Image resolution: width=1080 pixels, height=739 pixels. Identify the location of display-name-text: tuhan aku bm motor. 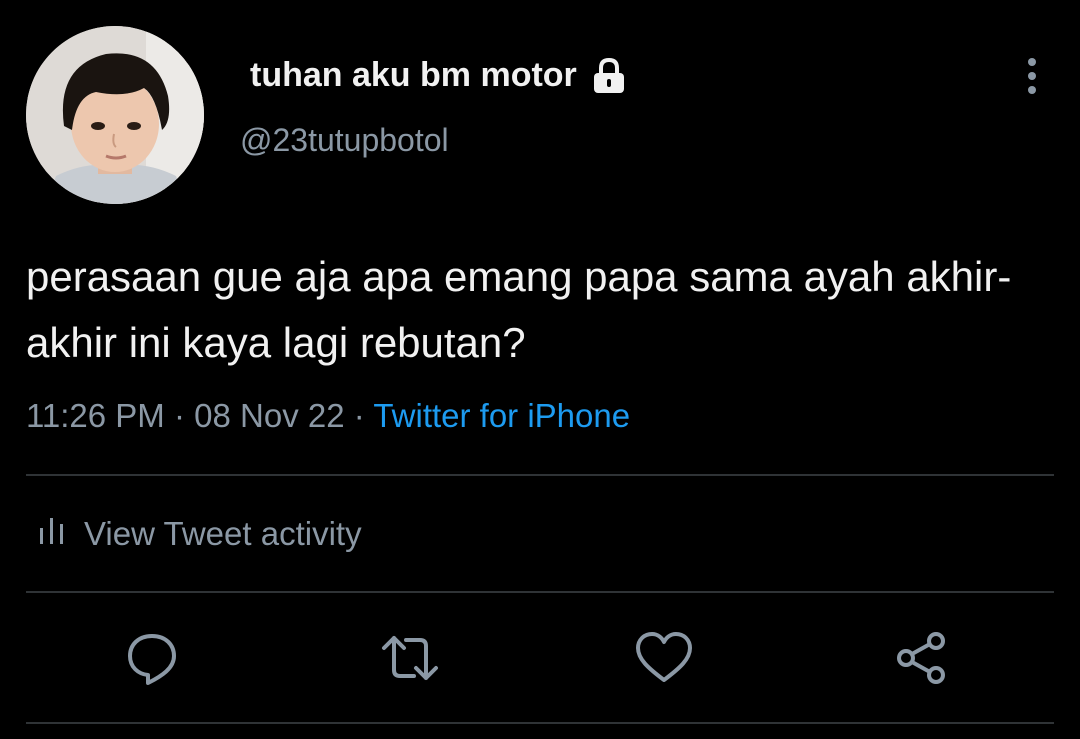
(413, 75).